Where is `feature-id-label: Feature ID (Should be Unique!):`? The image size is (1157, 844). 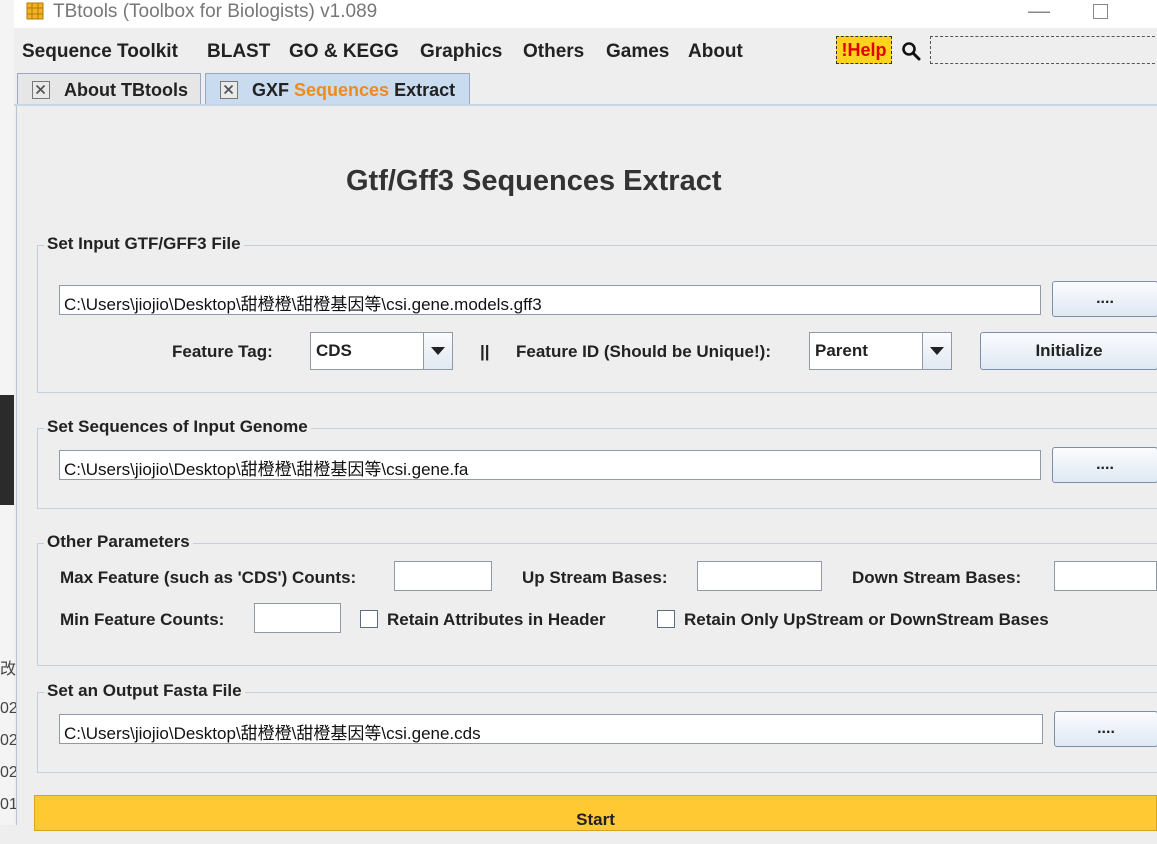 feature-id-label: Feature ID (Should be Unique!): is located at coordinates (643, 351).